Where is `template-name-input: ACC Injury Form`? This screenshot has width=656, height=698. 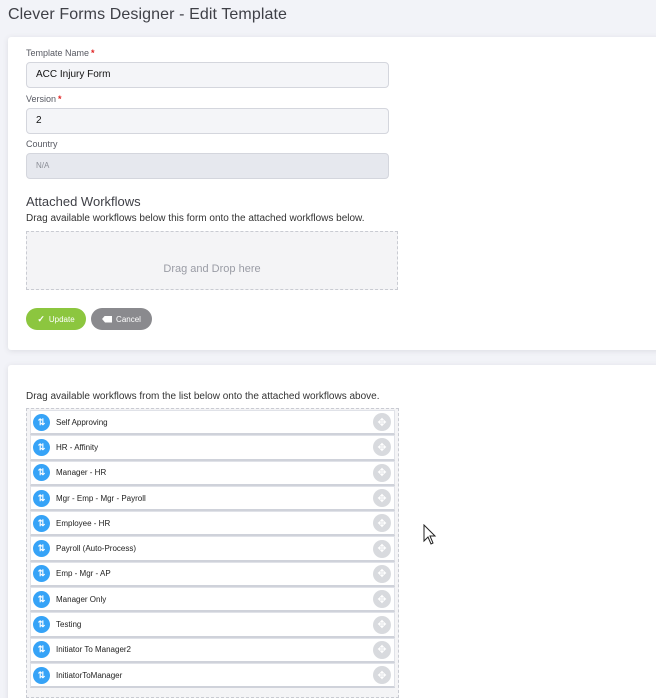
template-name-input: ACC Injury Form is located at coordinates (207, 75).